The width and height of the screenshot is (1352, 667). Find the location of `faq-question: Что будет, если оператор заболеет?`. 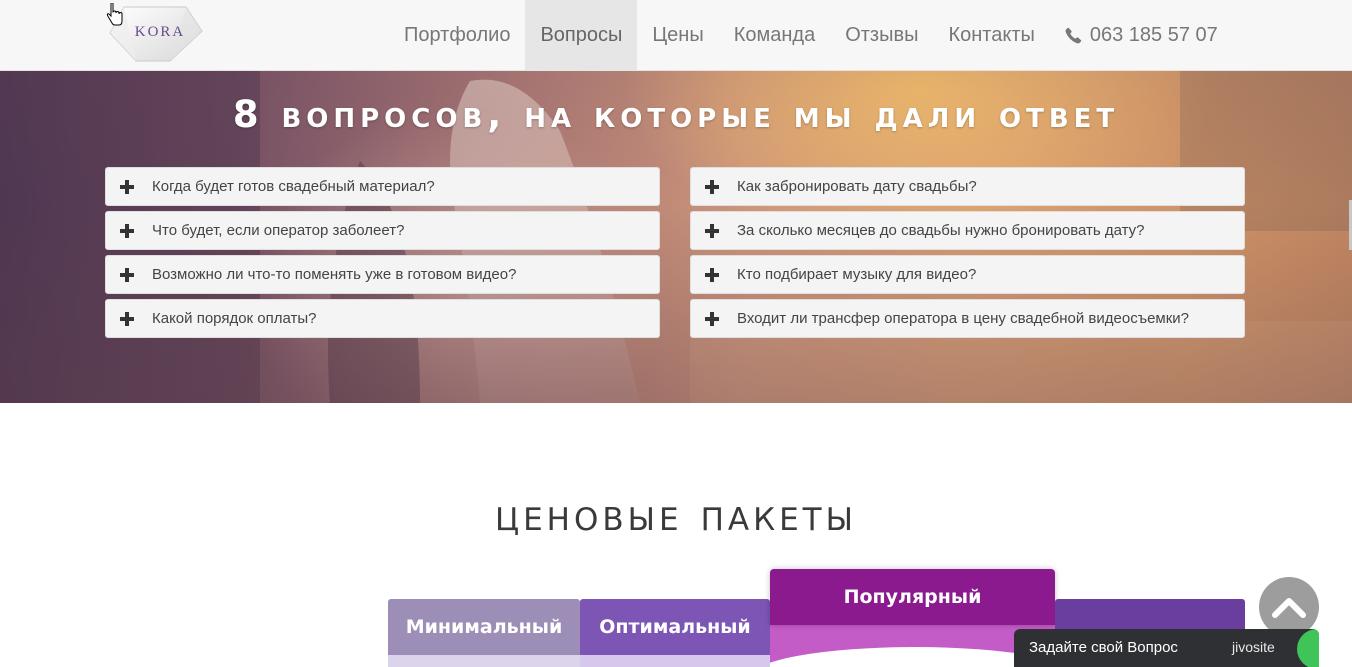

faq-question: Что будет, если оператор заболеет? is located at coordinates (278, 230).